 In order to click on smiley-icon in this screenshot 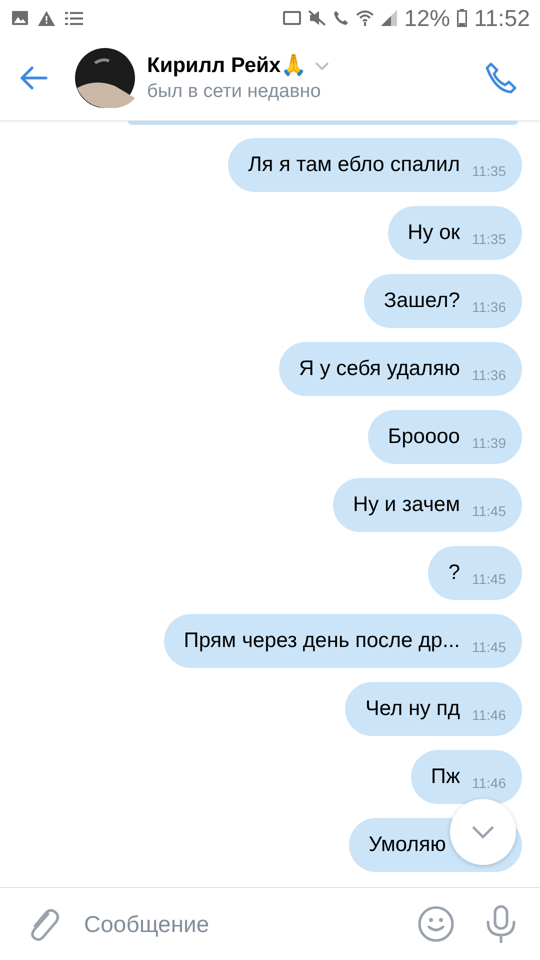, I will do `click(436, 924)`.